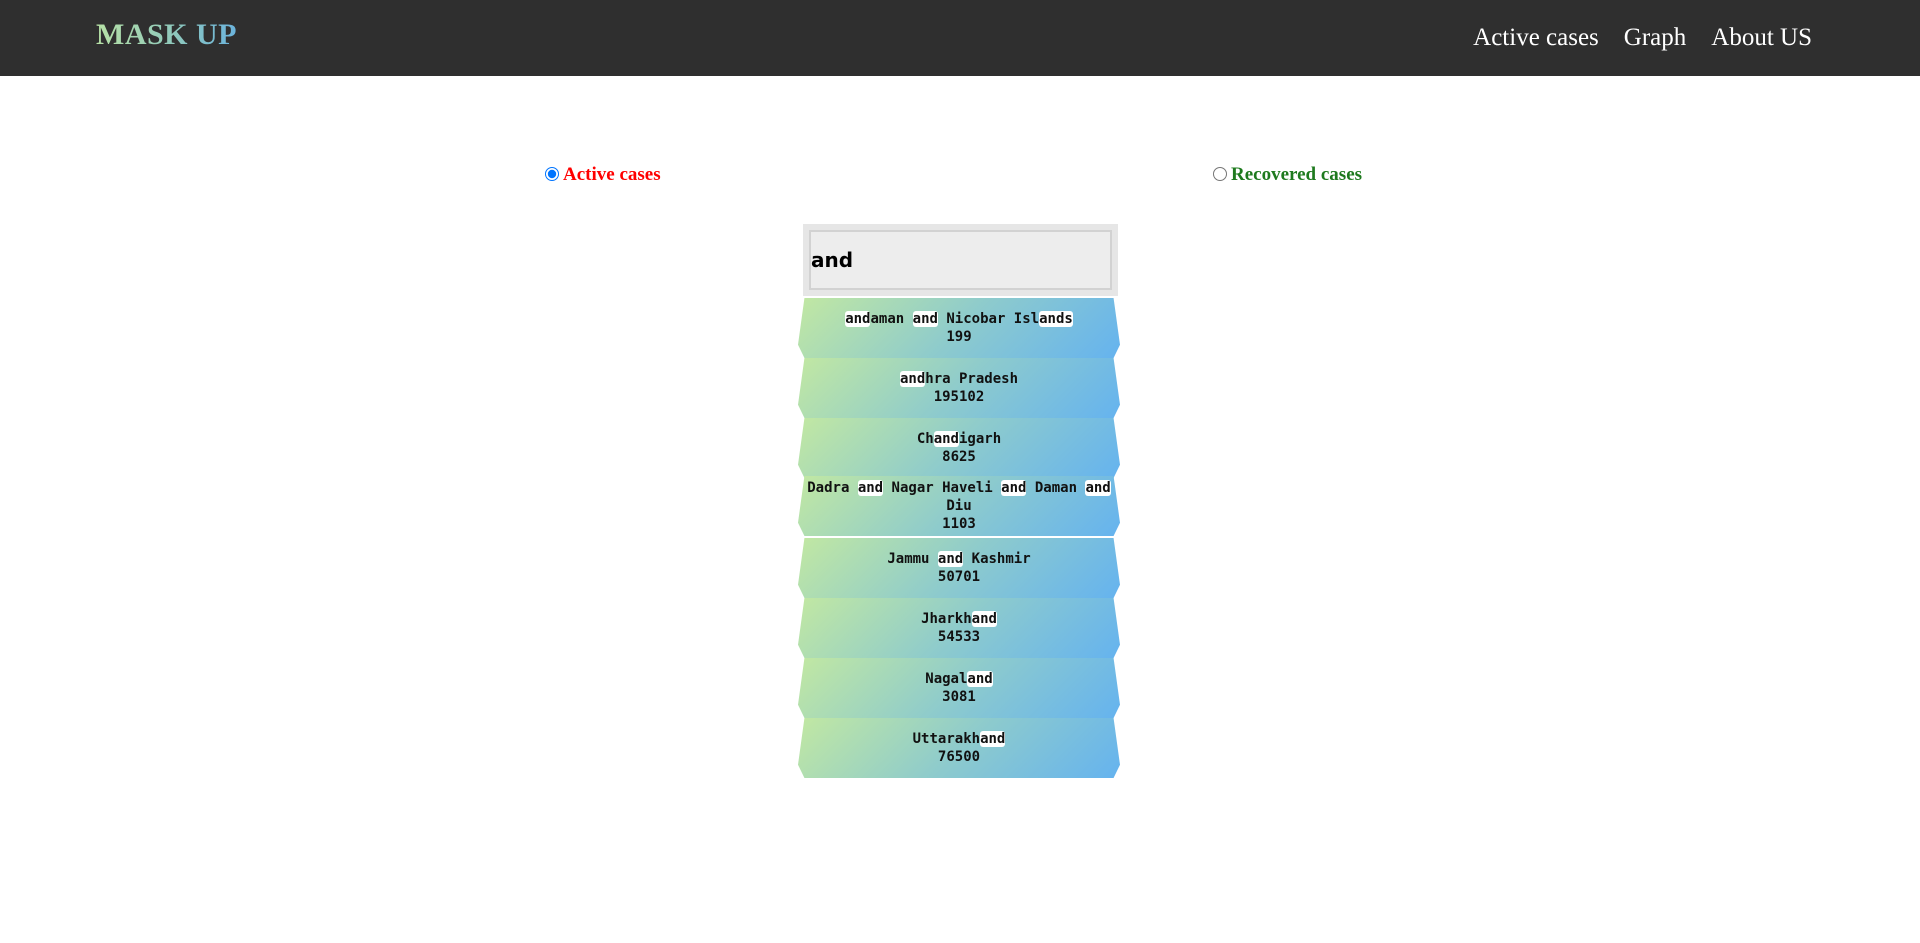  I want to click on result-card: andhra Pradesh 195102, so click(959, 388).